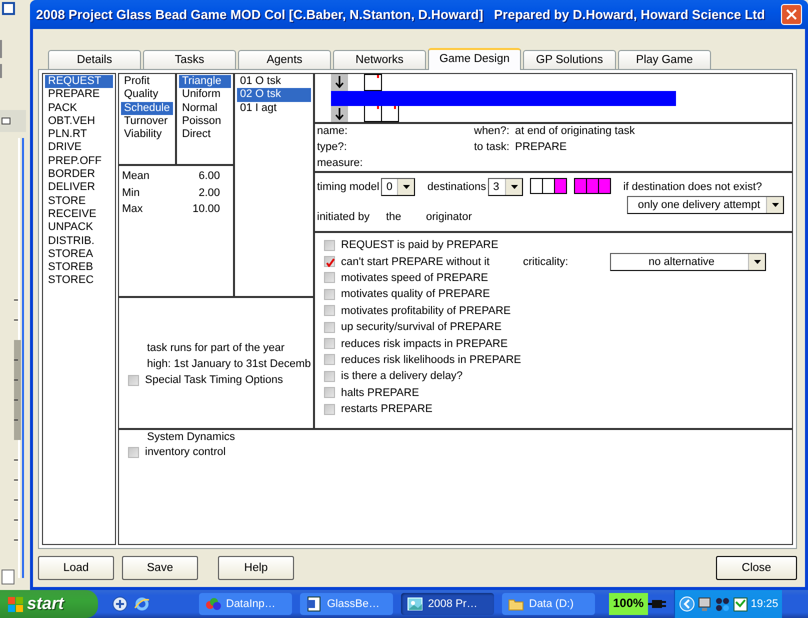 The width and height of the screenshot is (808, 618). I want to click on list-item: PREP.OFF, so click(79, 161).